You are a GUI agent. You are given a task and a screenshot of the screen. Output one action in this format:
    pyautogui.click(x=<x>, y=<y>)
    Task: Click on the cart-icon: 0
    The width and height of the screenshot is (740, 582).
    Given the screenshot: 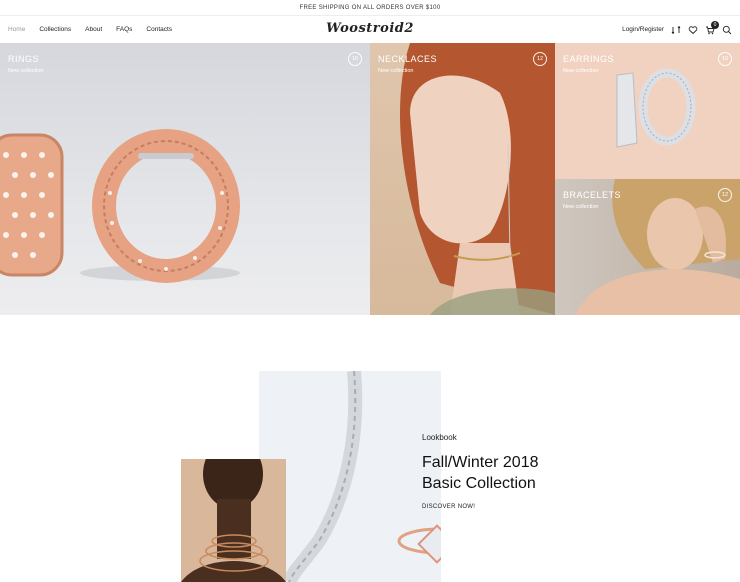 What is the action you would take?
    pyautogui.click(x=712, y=27)
    